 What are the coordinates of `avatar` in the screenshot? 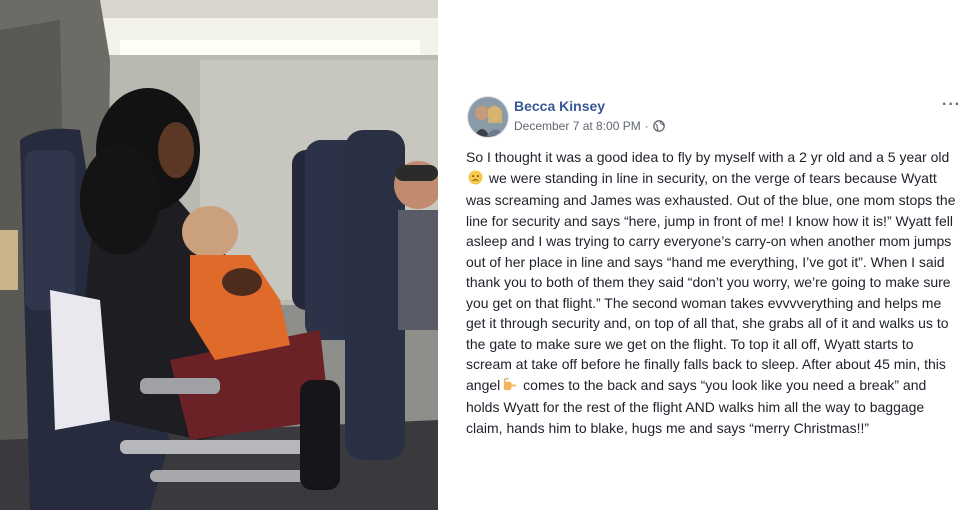 It's located at (488, 117).